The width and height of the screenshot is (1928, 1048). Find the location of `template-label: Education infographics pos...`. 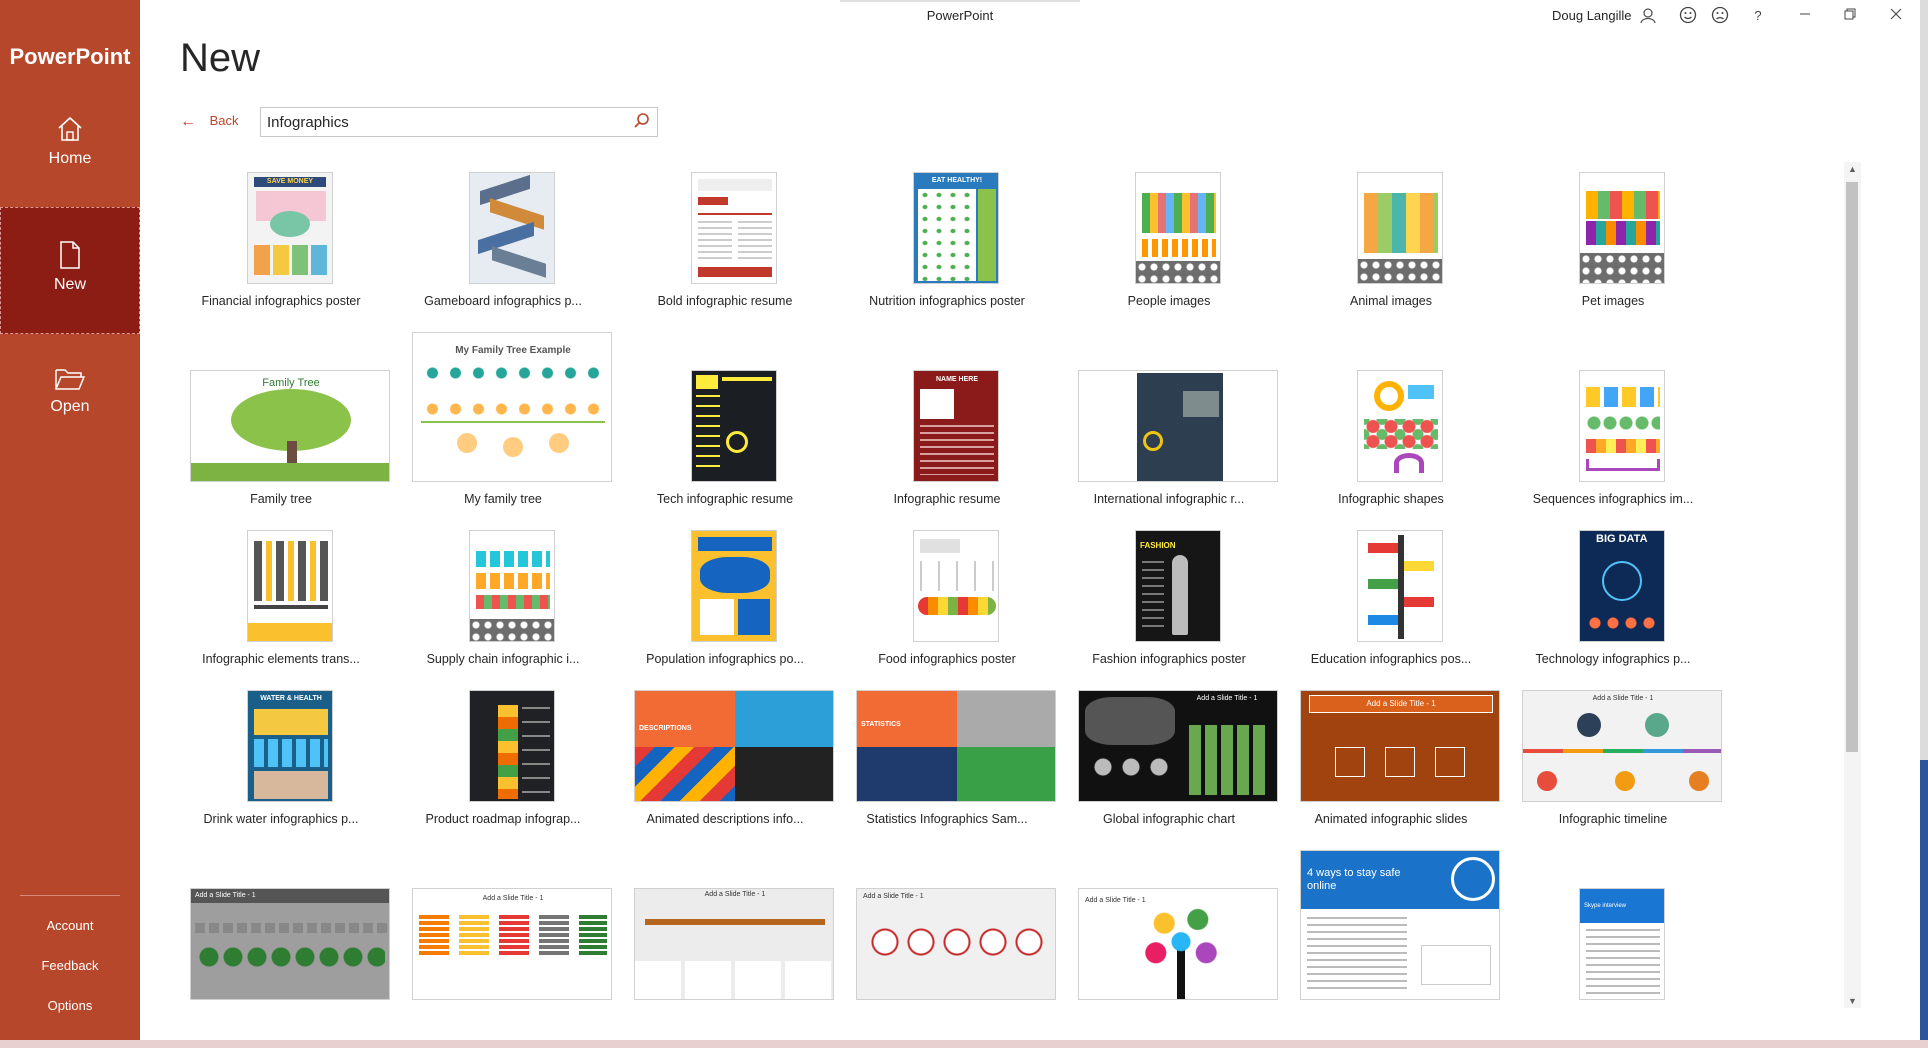

template-label: Education infographics pos... is located at coordinates (1391, 659).